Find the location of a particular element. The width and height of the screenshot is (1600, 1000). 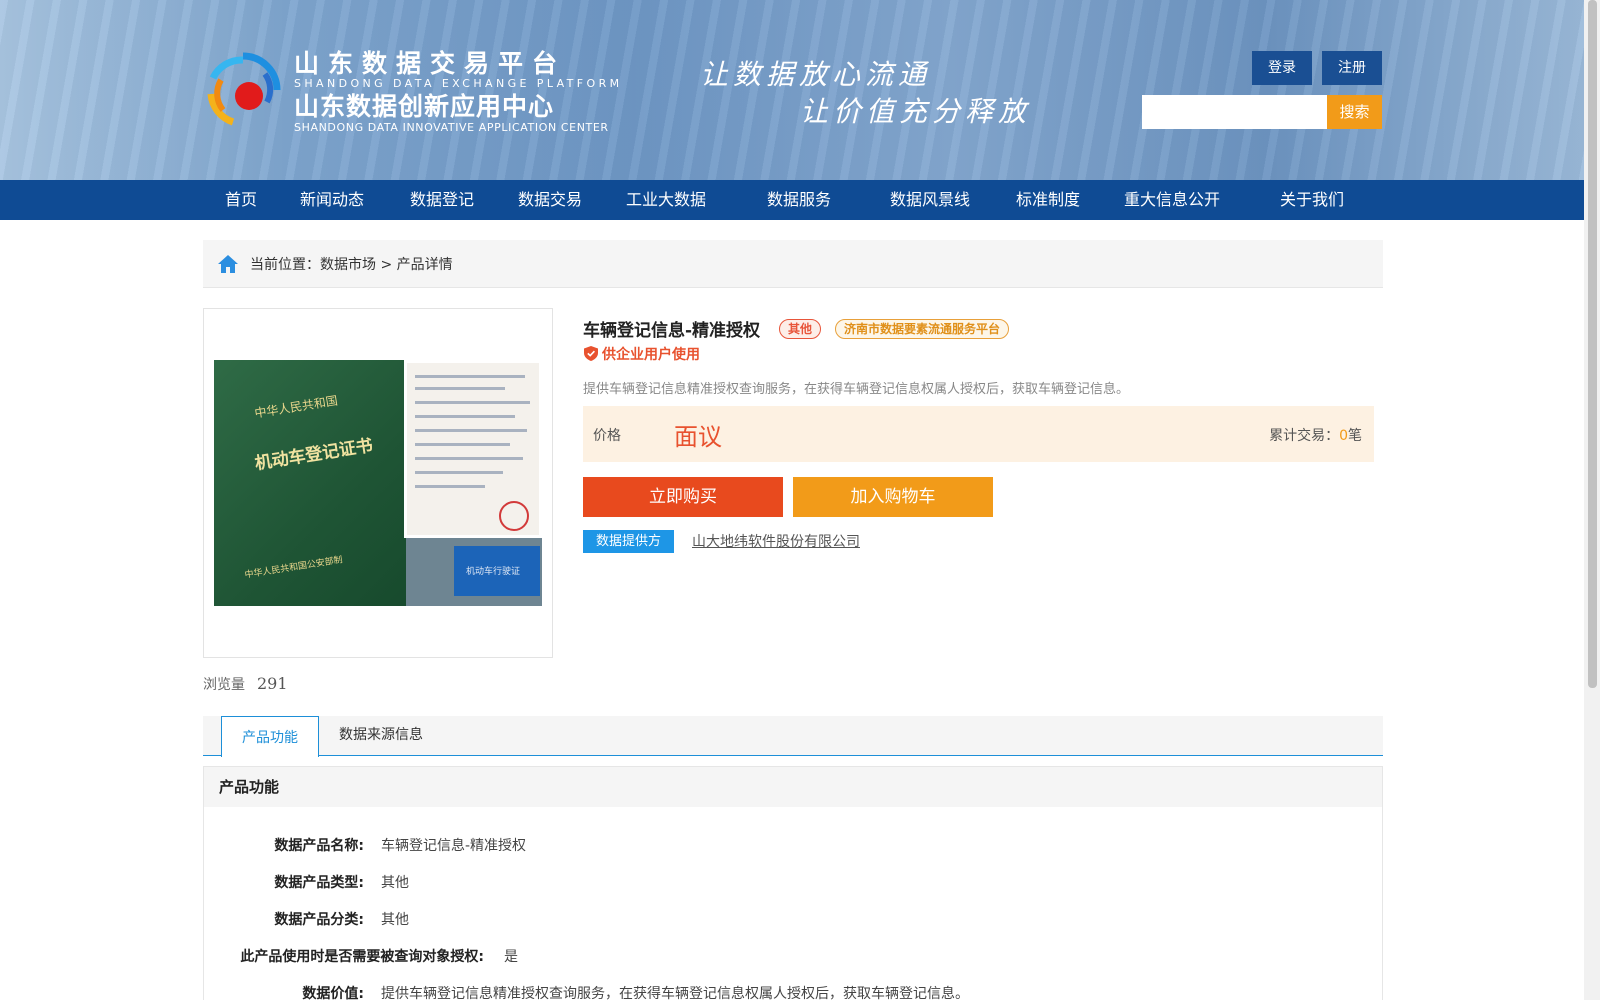

certificate-issuer-text: 中华人民共和国公安部制 is located at coordinates (294, 568).